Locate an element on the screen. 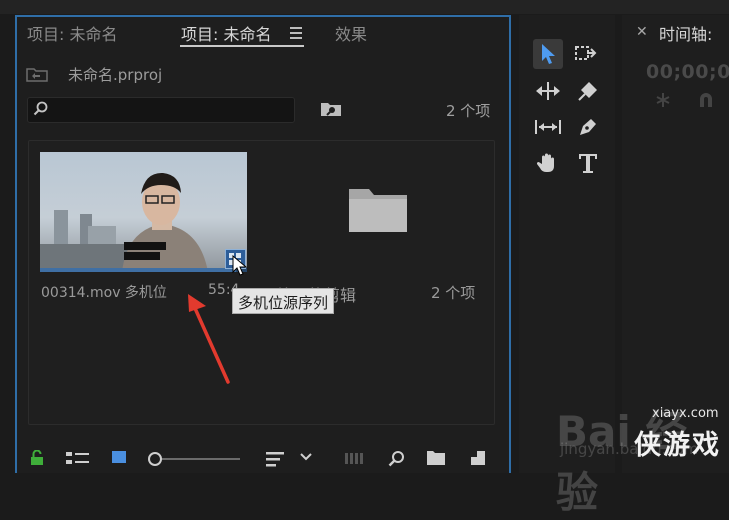  type-icon is located at coordinates (588, 163).